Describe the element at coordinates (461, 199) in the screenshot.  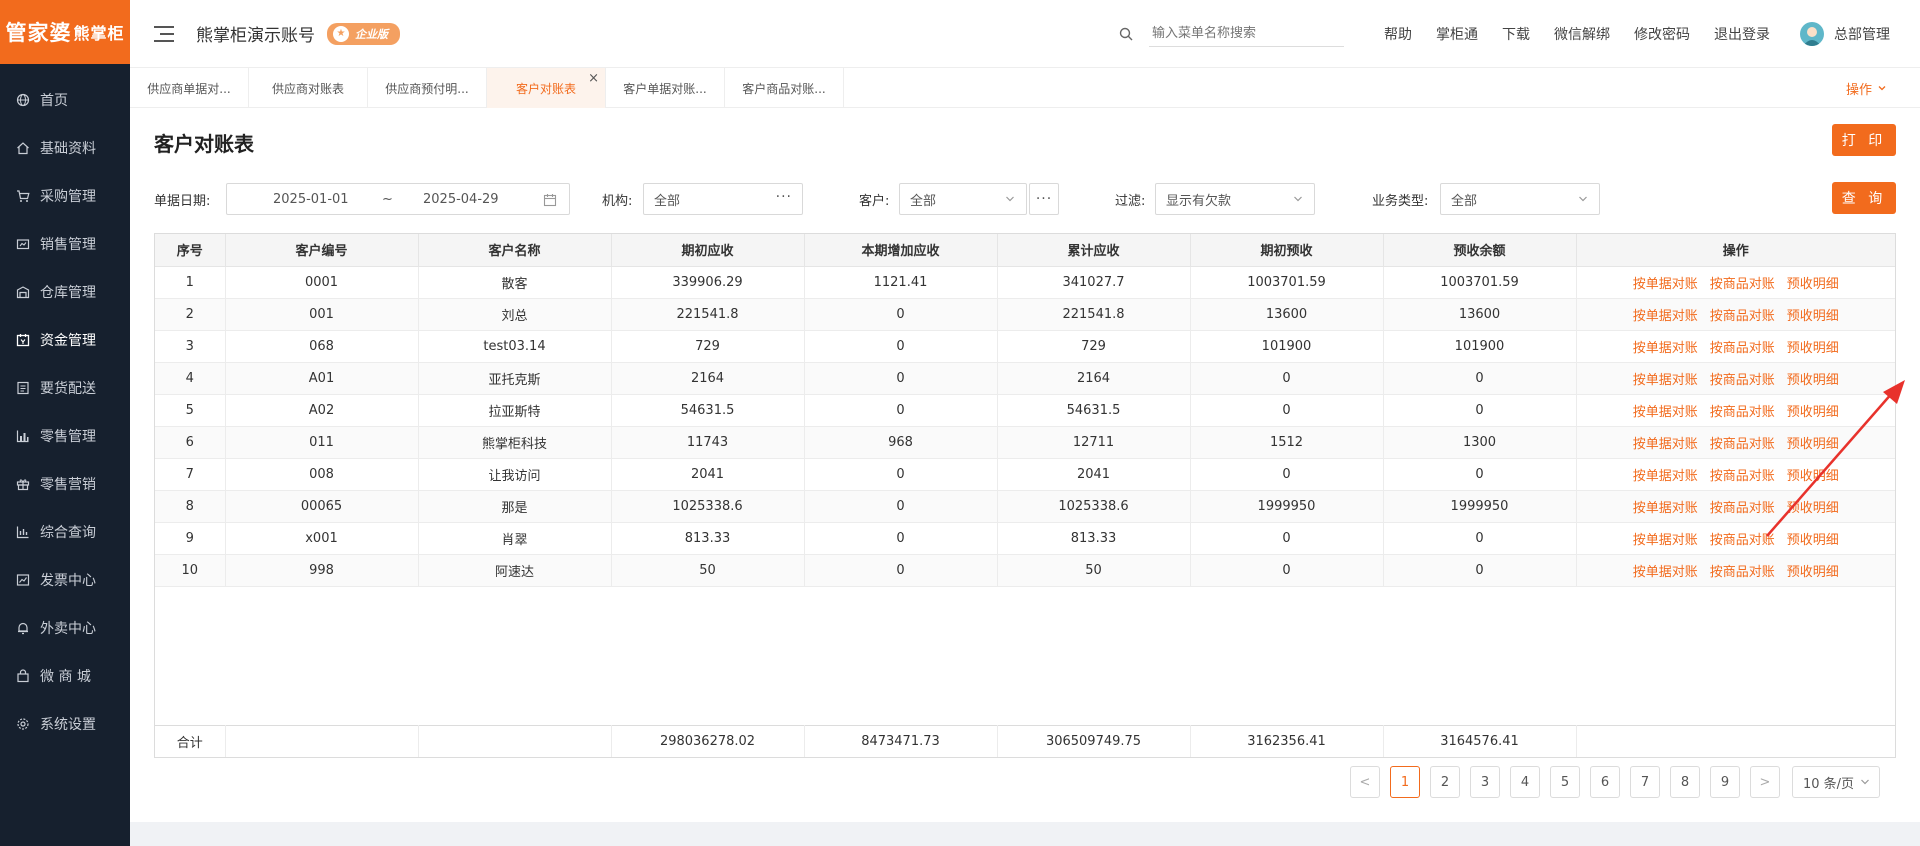
I see `date-end: 2025-04-29` at that location.